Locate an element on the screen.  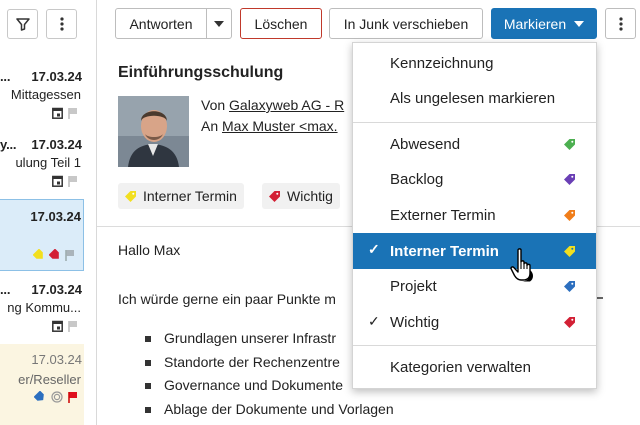
message-intro: Ich würde gerne ein paar Punkte m is located at coordinates (227, 299).